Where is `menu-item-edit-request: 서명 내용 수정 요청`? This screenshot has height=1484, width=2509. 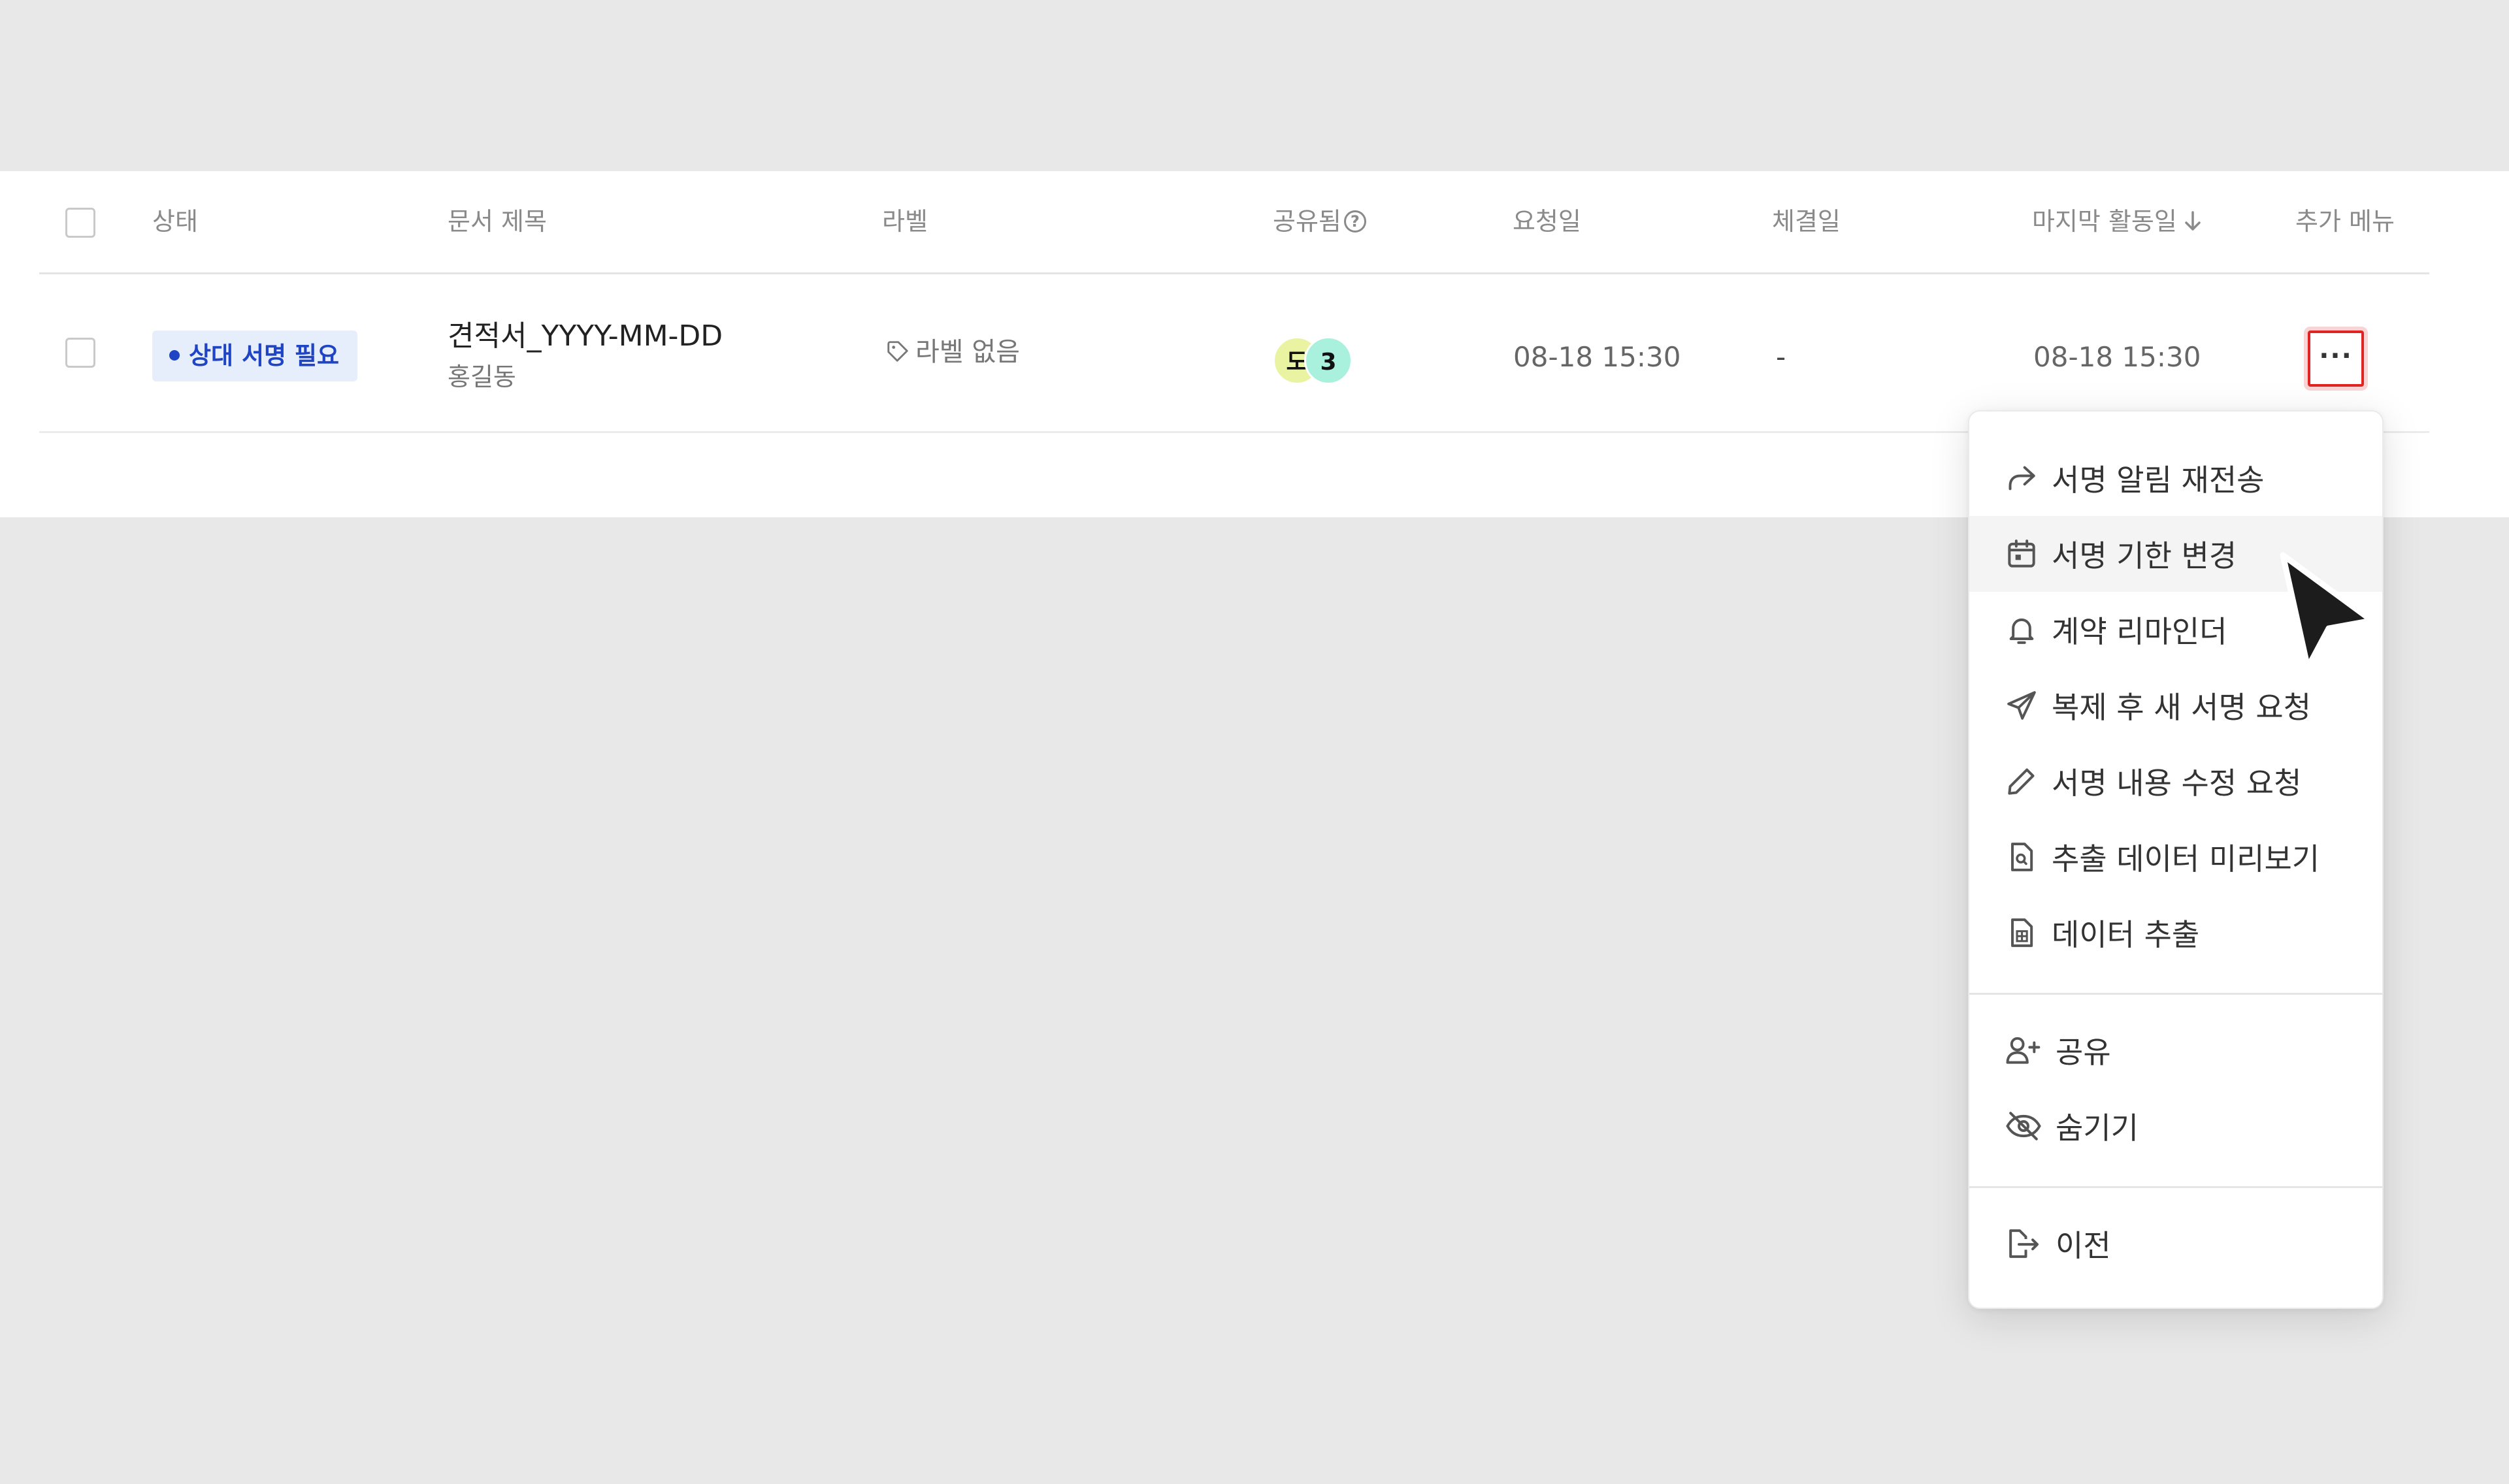 menu-item-edit-request: 서명 내용 수정 요청 is located at coordinates (2175, 781).